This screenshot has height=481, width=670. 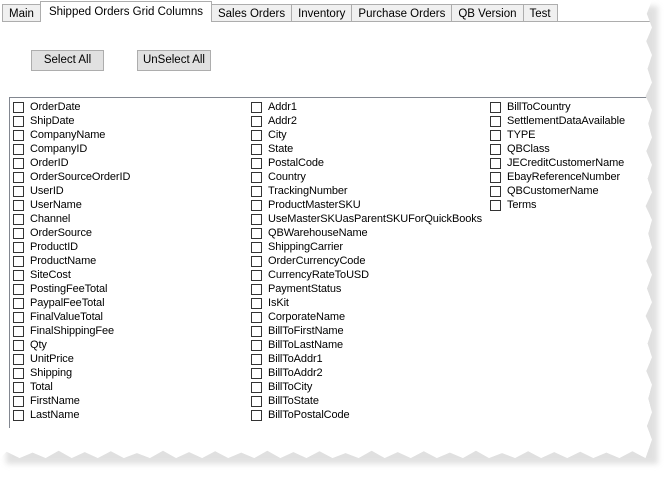 What do you see at coordinates (366, 261) in the screenshot?
I see `column-option-ordercurrencycode: OrderCurrencyCode` at bounding box center [366, 261].